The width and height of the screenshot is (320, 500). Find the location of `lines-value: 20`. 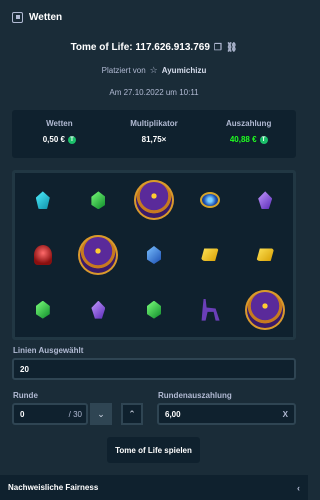

lines-value: 20 is located at coordinates (24, 369).